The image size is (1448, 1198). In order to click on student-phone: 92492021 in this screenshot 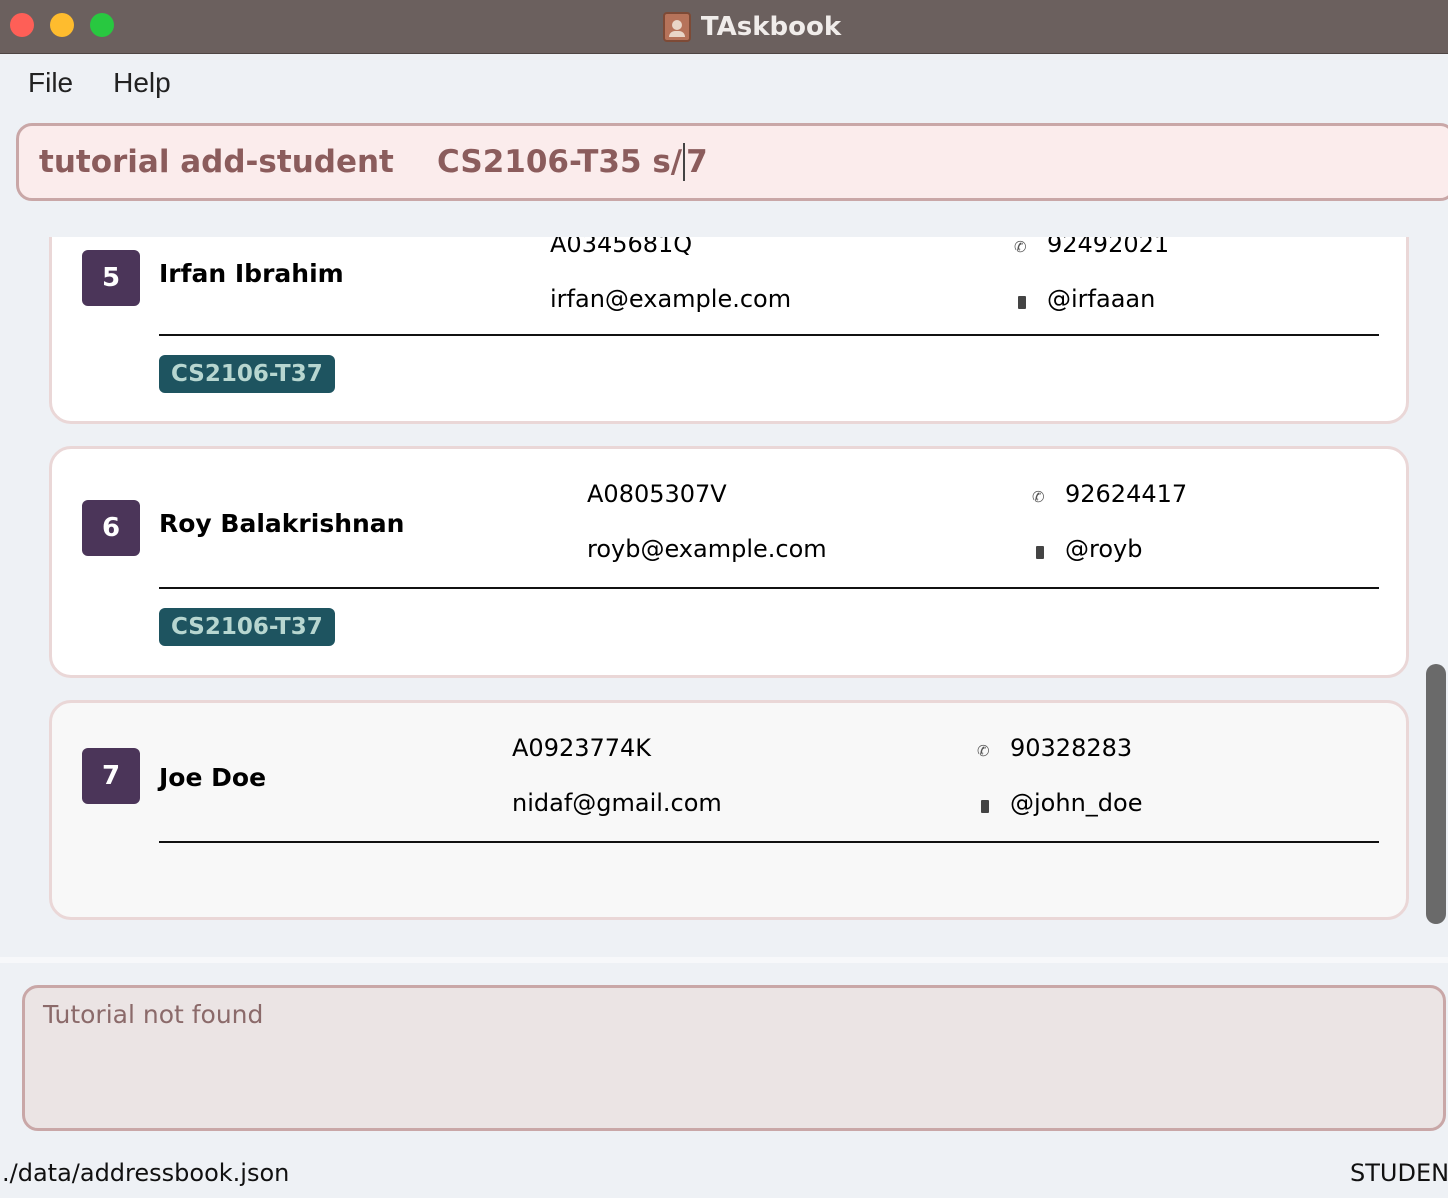, I will do `click(1108, 247)`.